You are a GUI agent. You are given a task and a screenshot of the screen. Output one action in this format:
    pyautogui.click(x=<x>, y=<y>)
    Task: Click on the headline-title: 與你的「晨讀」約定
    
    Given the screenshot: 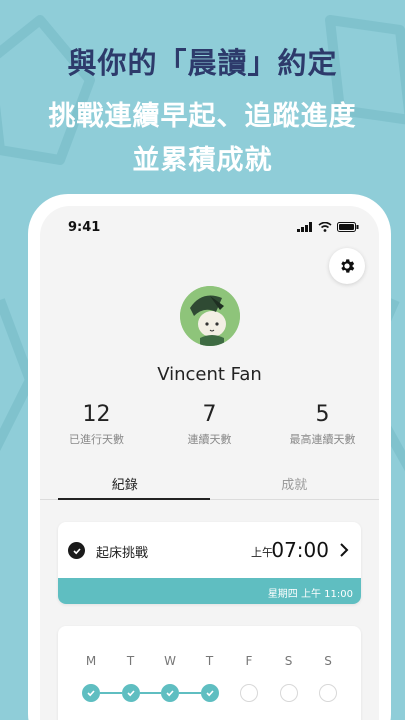 What is the action you would take?
    pyautogui.click(x=202, y=63)
    